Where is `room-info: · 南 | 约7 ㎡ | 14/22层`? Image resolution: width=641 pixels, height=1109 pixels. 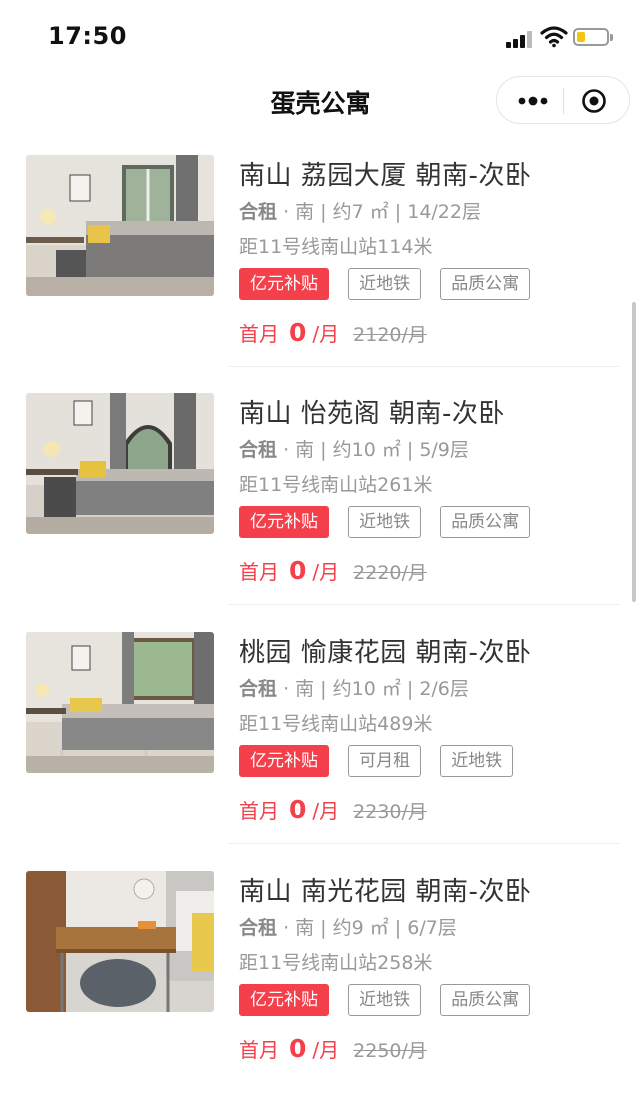
room-info: · 南 | 约7 ㎡ | 14/22层 is located at coordinates (382, 212).